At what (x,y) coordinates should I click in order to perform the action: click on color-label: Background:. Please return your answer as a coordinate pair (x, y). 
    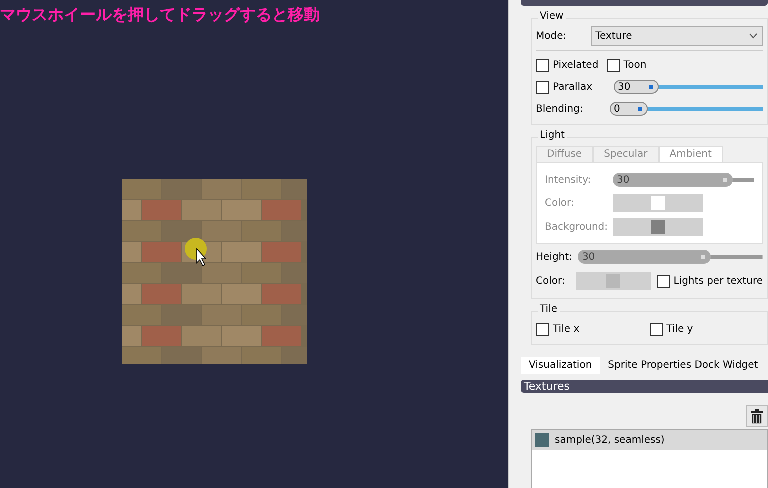
    Looking at the image, I should click on (576, 227).